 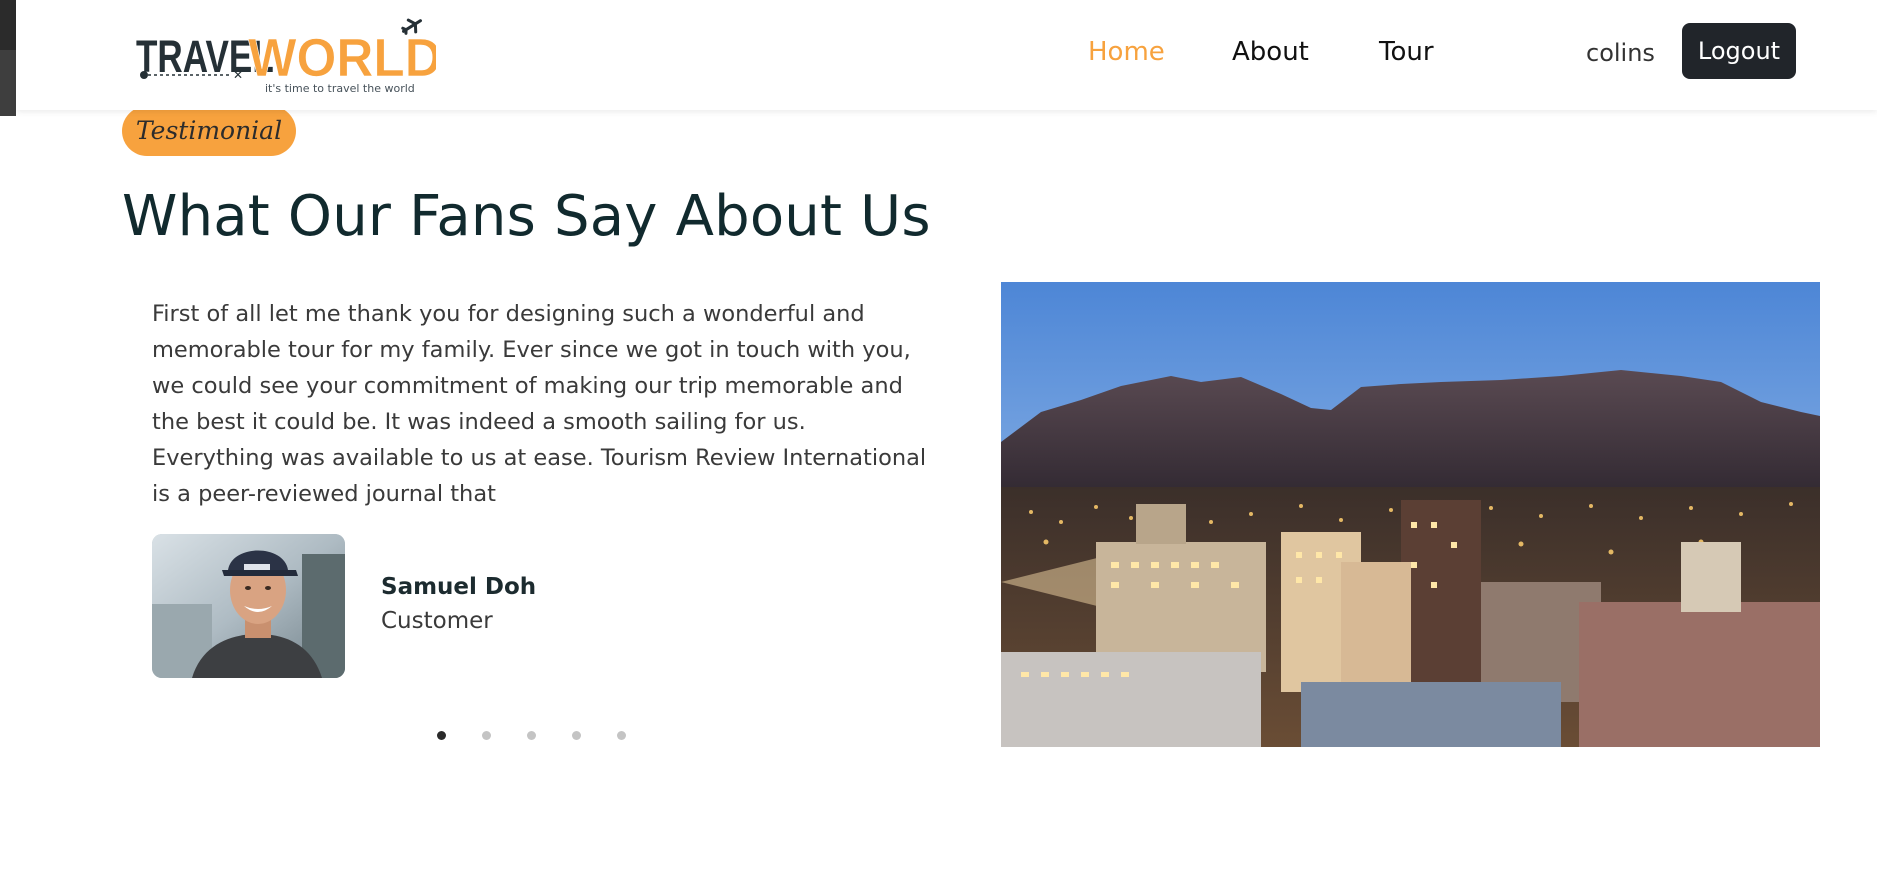 I want to click on logout-button: Logout, so click(x=1739, y=51).